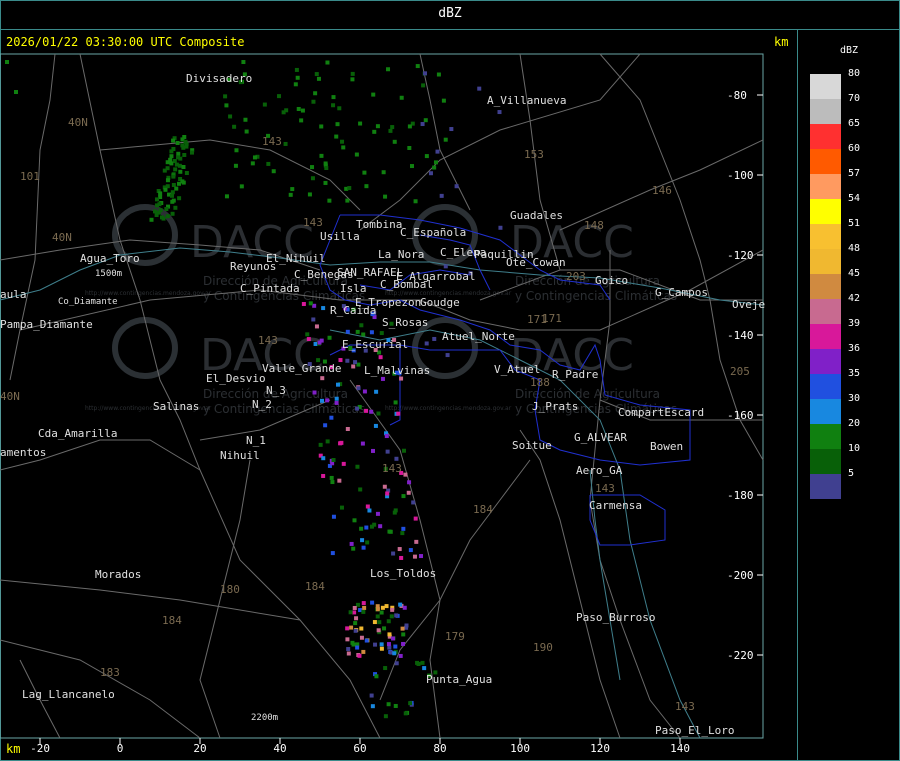 Image resolution: width=900 pixels, height=761 pixels. I want to click on svg-text: 205, so click(740, 371).